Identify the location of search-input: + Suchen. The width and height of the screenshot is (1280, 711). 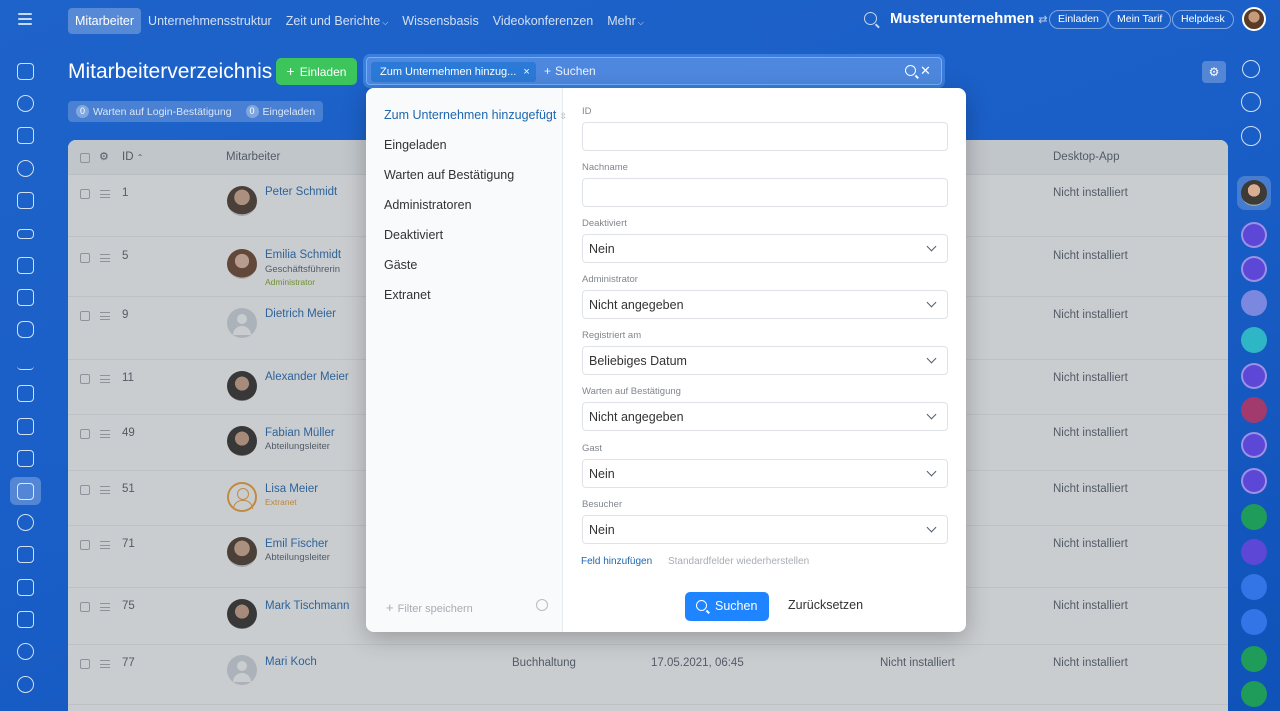
(570, 71).